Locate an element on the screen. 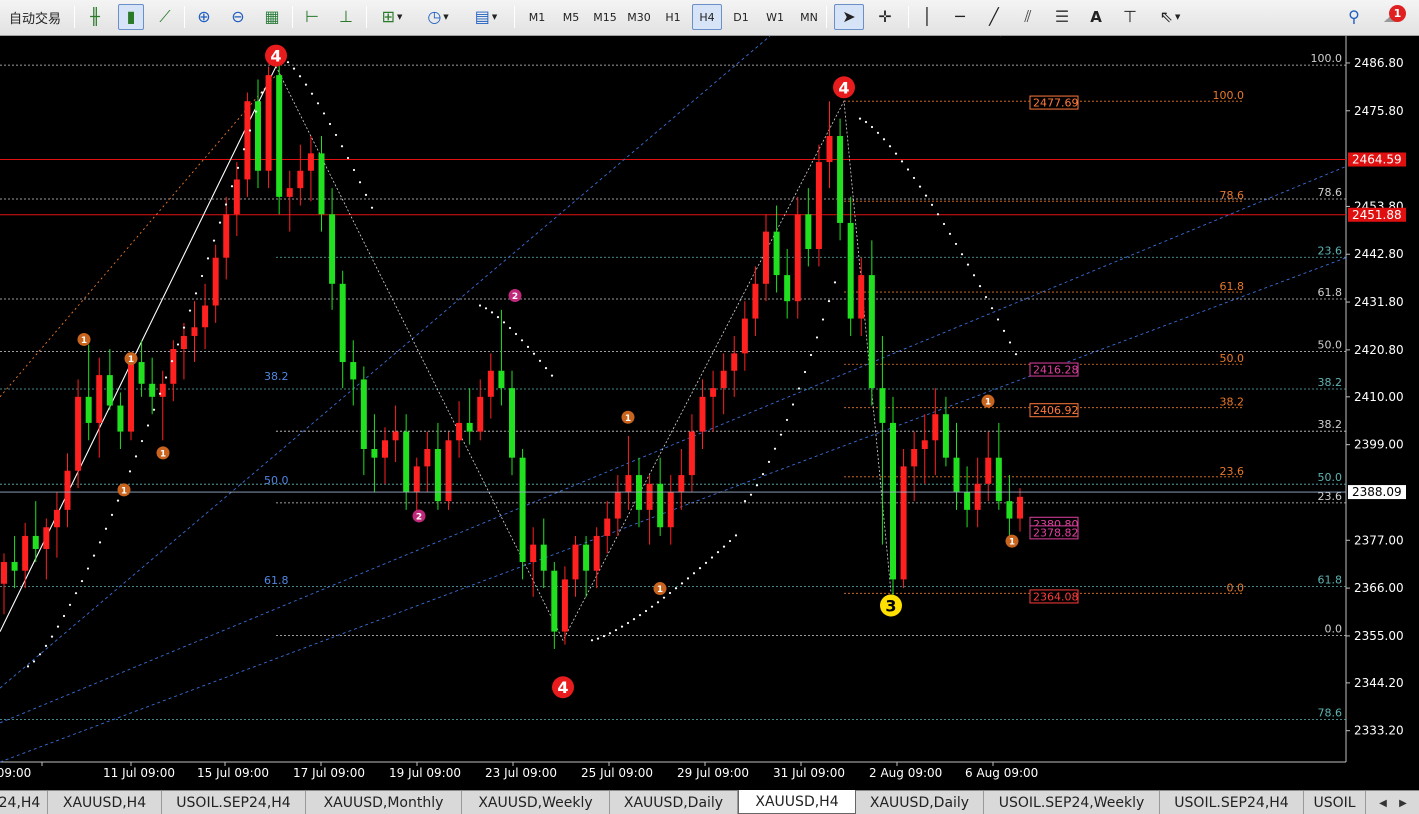 This screenshot has width=1419, height=814. price-callout-label: 2378.82 is located at coordinates (1056, 532).